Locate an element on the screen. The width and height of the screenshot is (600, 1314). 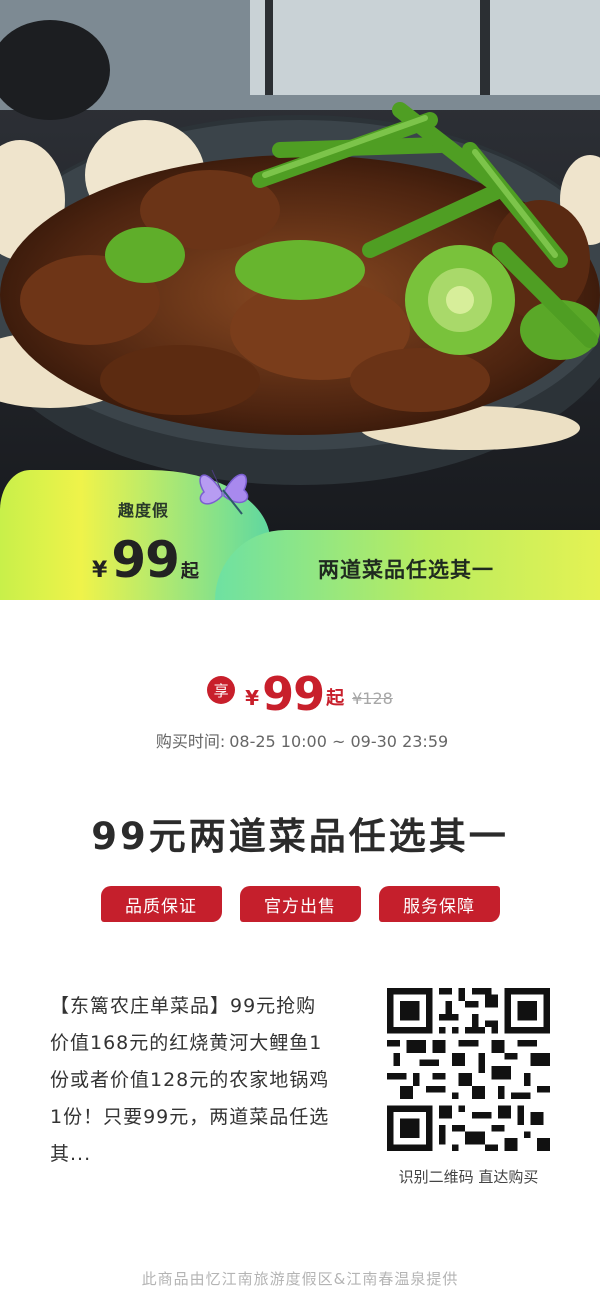
price-suffix: 起 is located at coordinates (335, 698).